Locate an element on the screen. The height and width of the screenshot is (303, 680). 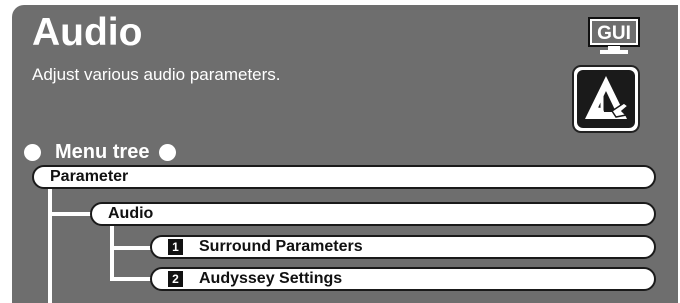
menu-item-label: Surround Parameters is located at coordinates (281, 246).